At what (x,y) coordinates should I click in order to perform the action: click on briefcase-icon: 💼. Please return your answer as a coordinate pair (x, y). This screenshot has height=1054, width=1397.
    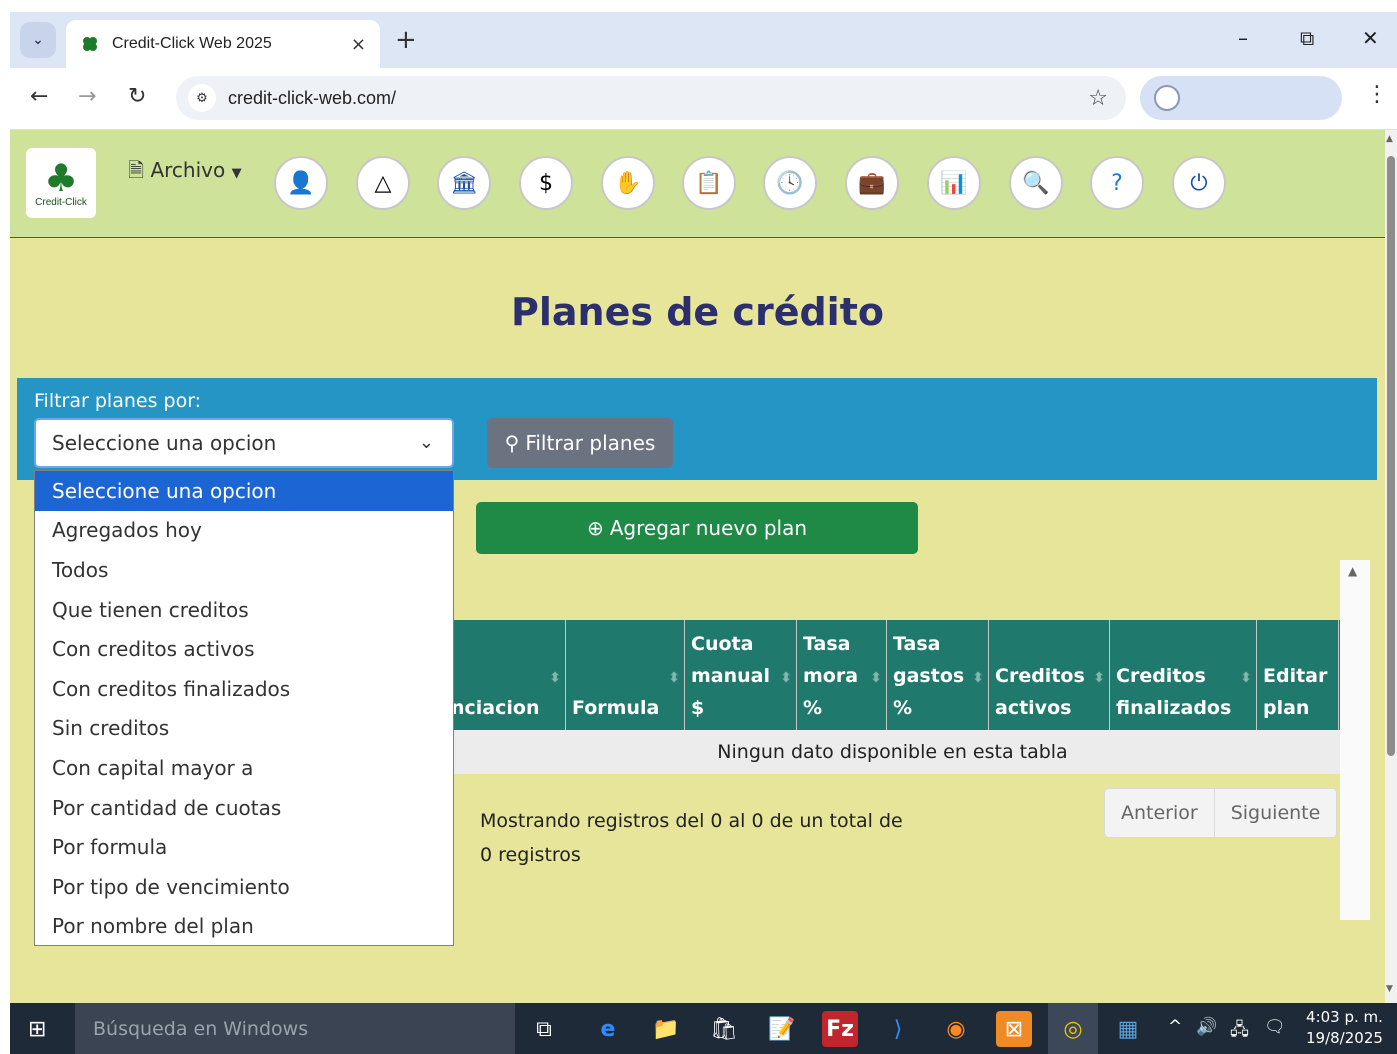
    Looking at the image, I should click on (872, 183).